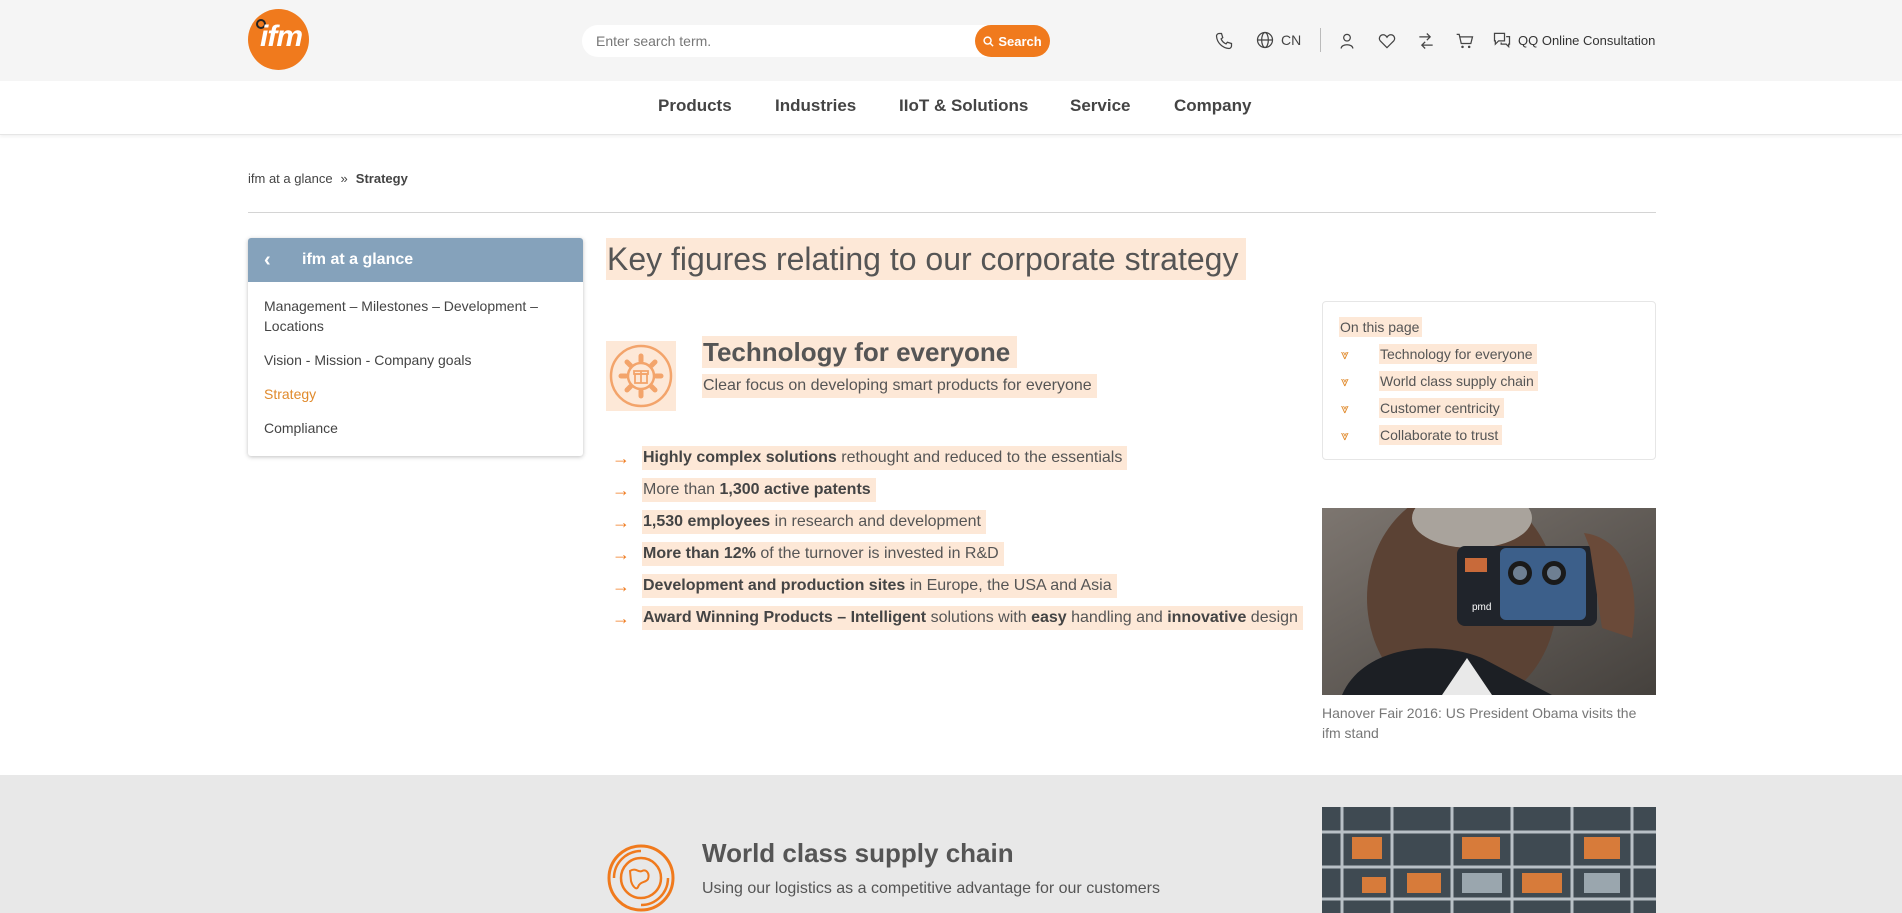 This screenshot has height=913, width=1902. I want to click on chat-icon, so click(1502, 40).